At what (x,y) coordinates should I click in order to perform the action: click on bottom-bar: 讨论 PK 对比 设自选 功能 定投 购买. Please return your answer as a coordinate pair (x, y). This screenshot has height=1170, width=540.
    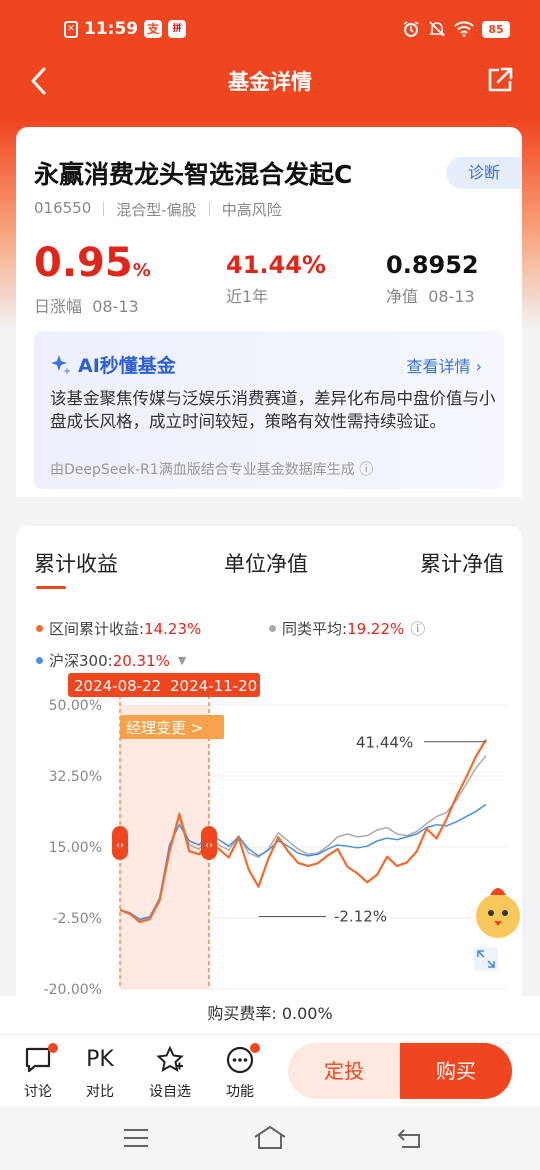
    Looking at the image, I should click on (270, 1070).